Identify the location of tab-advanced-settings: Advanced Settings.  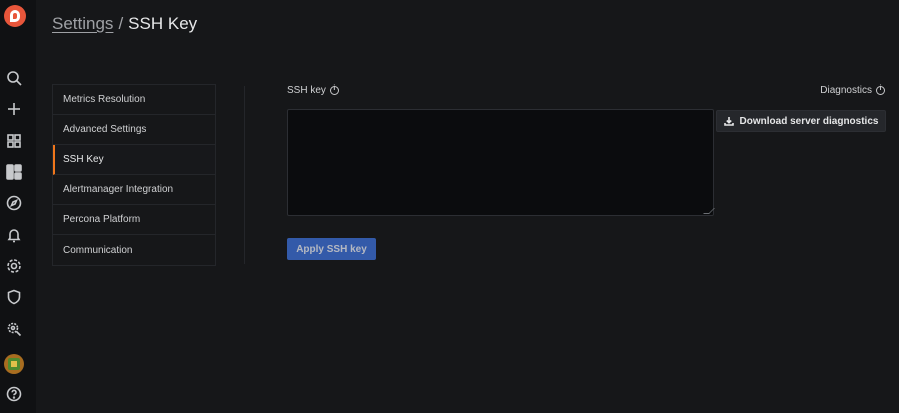
(134, 130).